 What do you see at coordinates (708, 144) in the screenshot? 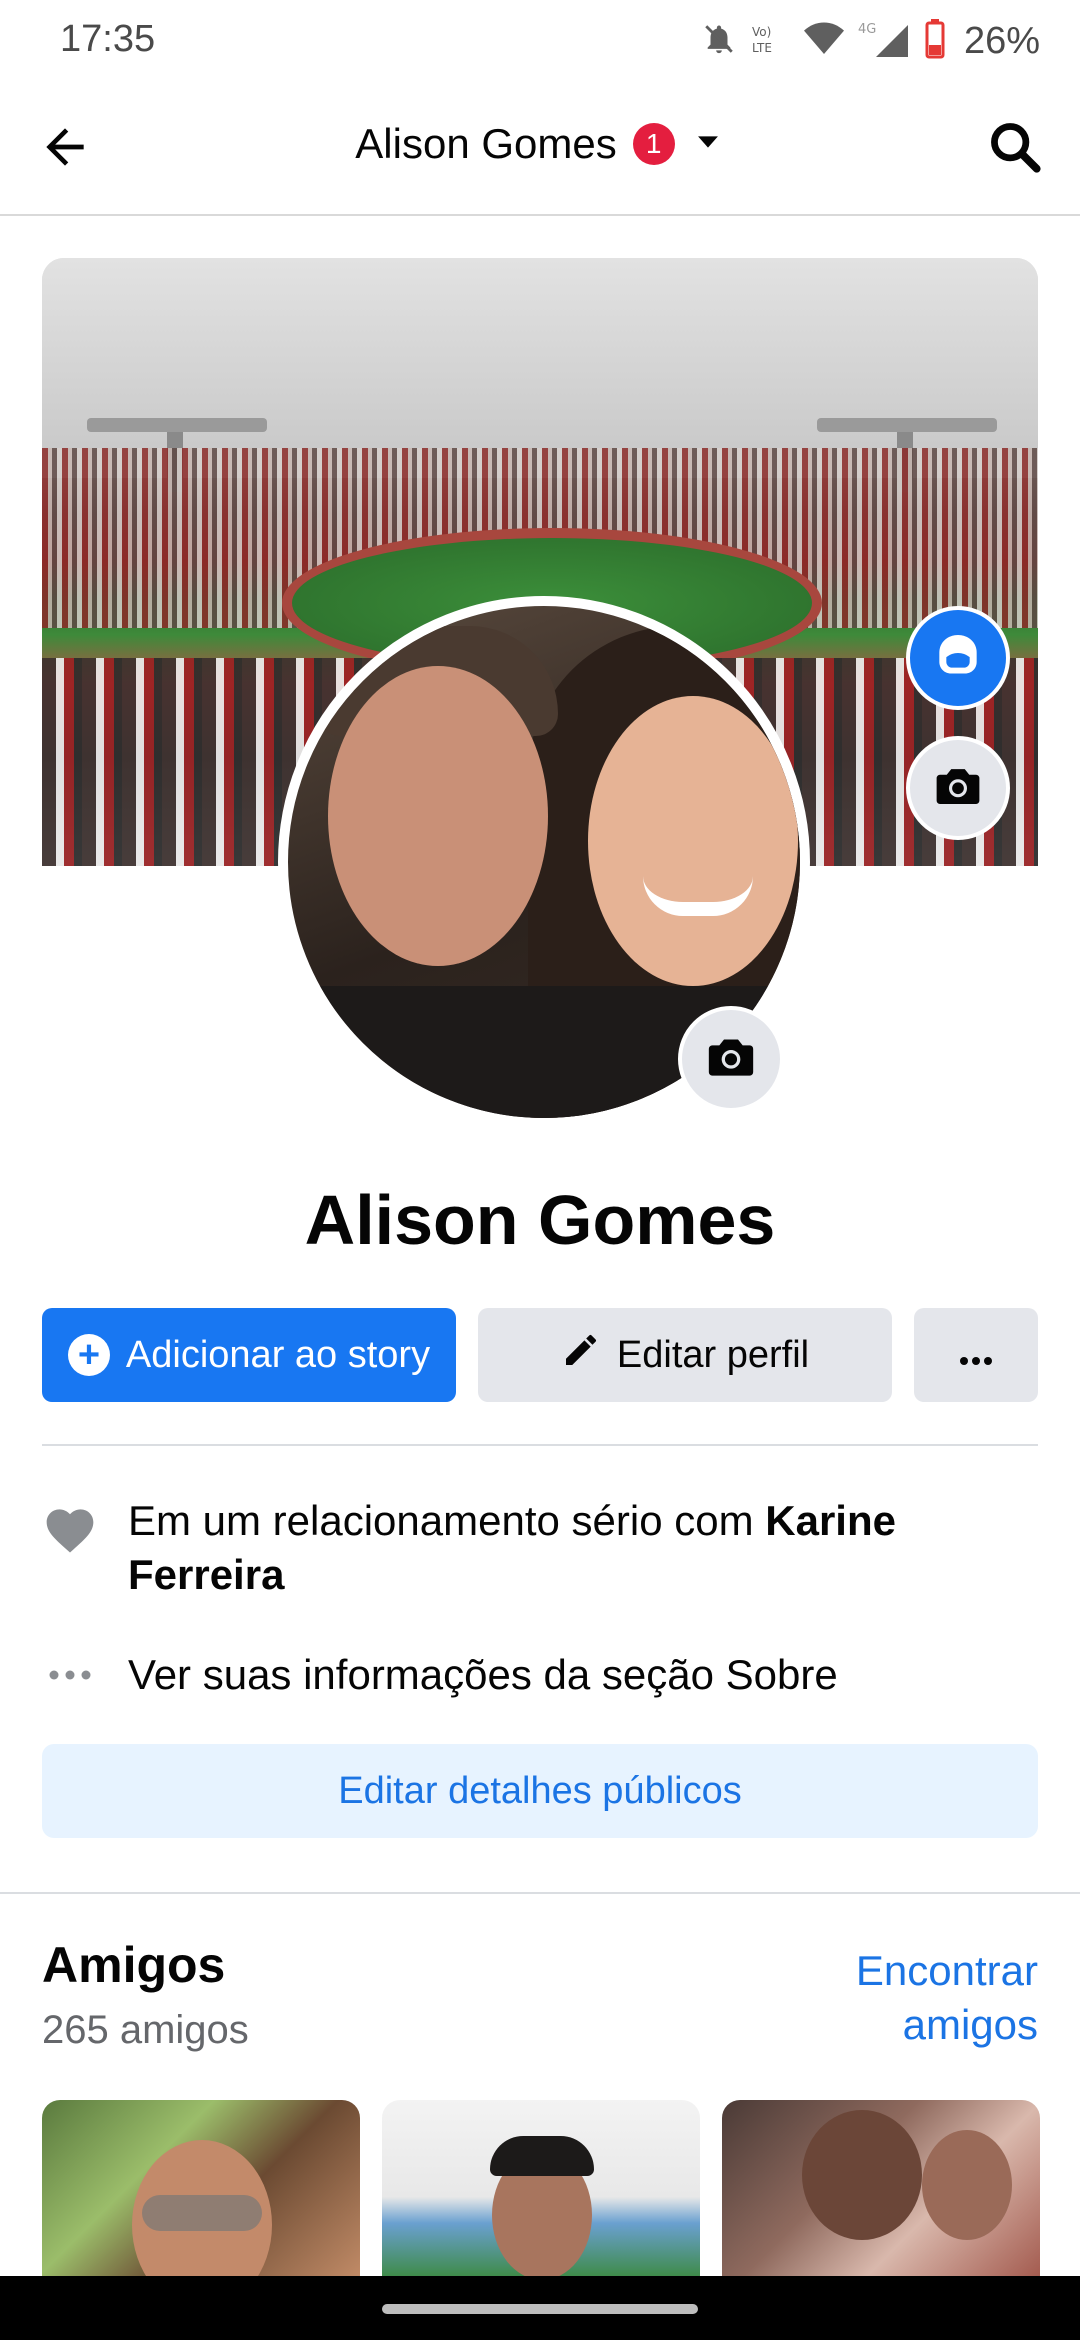
I see `dropdown-caret-icon` at bounding box center [708, 144].